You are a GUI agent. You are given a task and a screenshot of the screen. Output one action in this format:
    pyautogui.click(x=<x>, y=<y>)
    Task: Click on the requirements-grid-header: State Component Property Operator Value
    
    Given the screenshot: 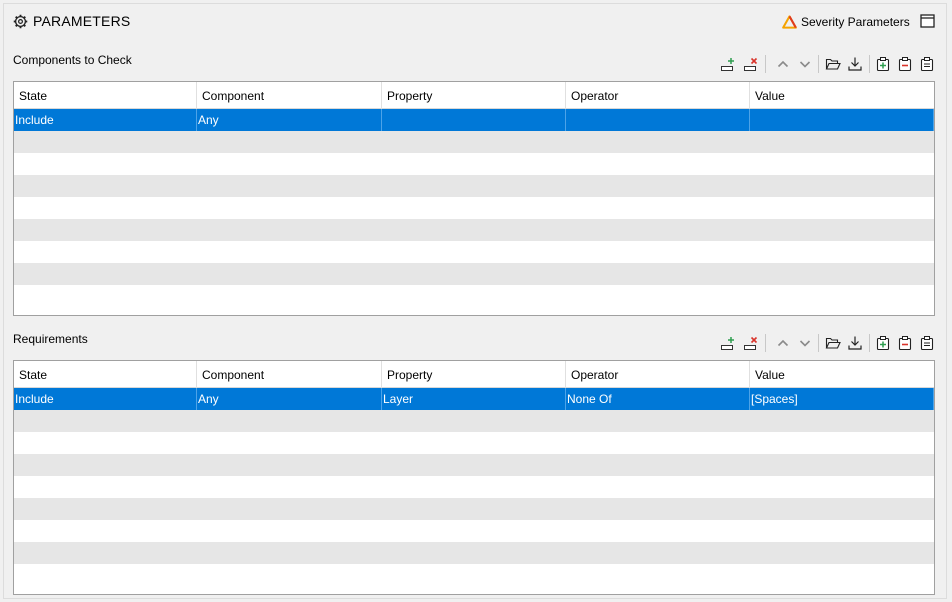 What is the action you would take?
    pyautogui.click(x=474, y=374)
    